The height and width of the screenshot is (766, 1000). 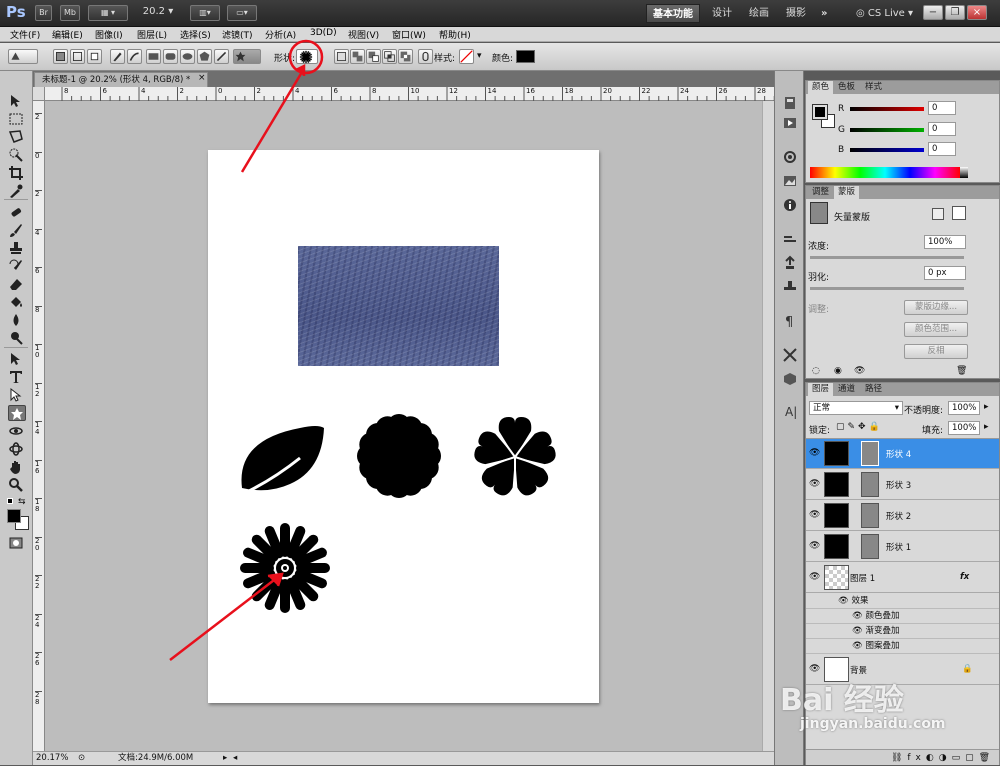 I want to click on layers-footer-icons: ⛓fx◐◑▭▢🗑, so click(x=902, y=757).